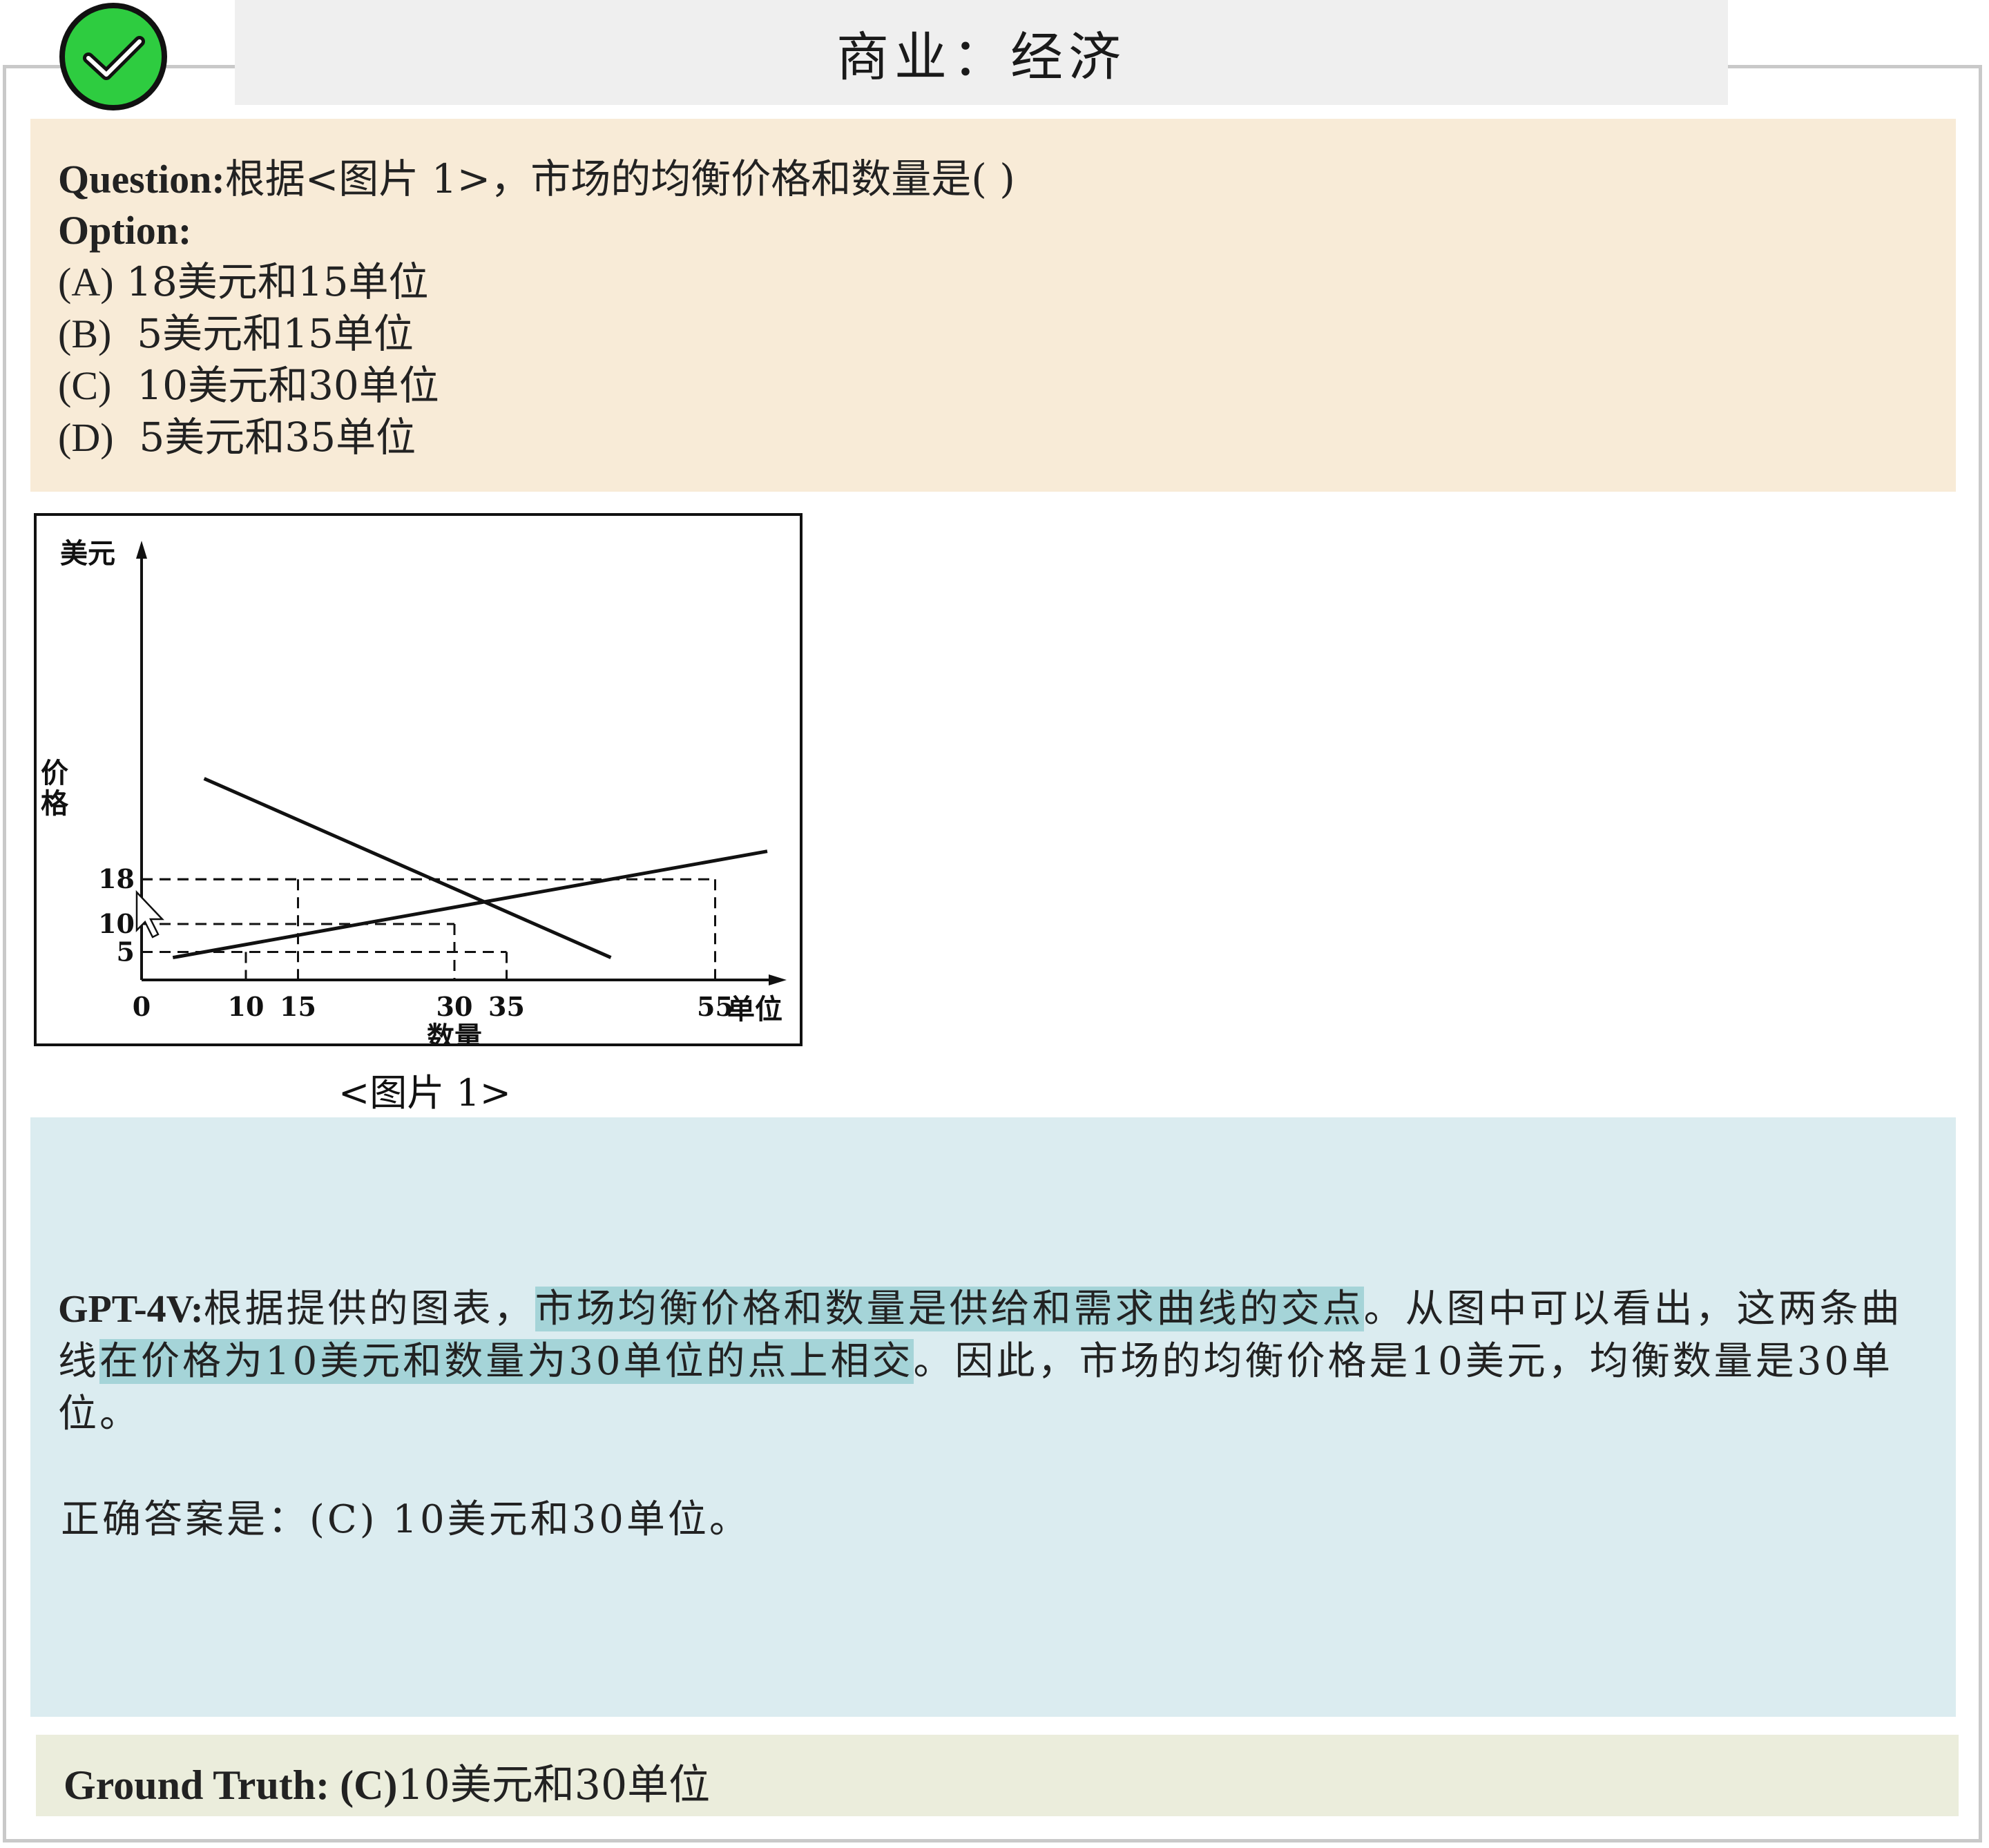  I want to click on question-label: Question:, so click(141, 179).